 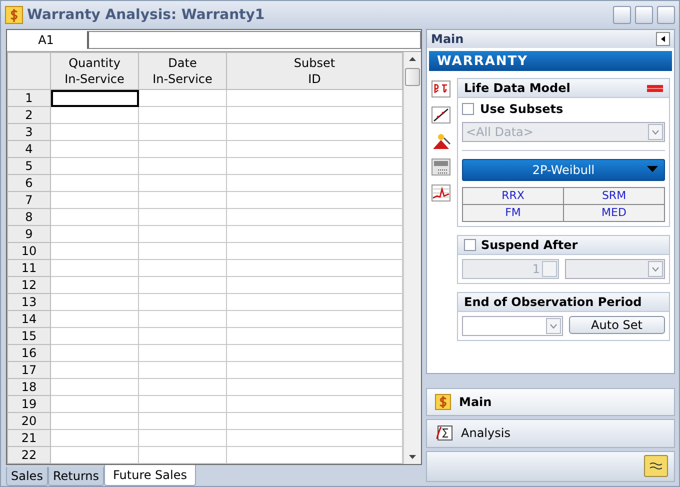 I want to click on method-option: SRM, so click(x=614, y=196).